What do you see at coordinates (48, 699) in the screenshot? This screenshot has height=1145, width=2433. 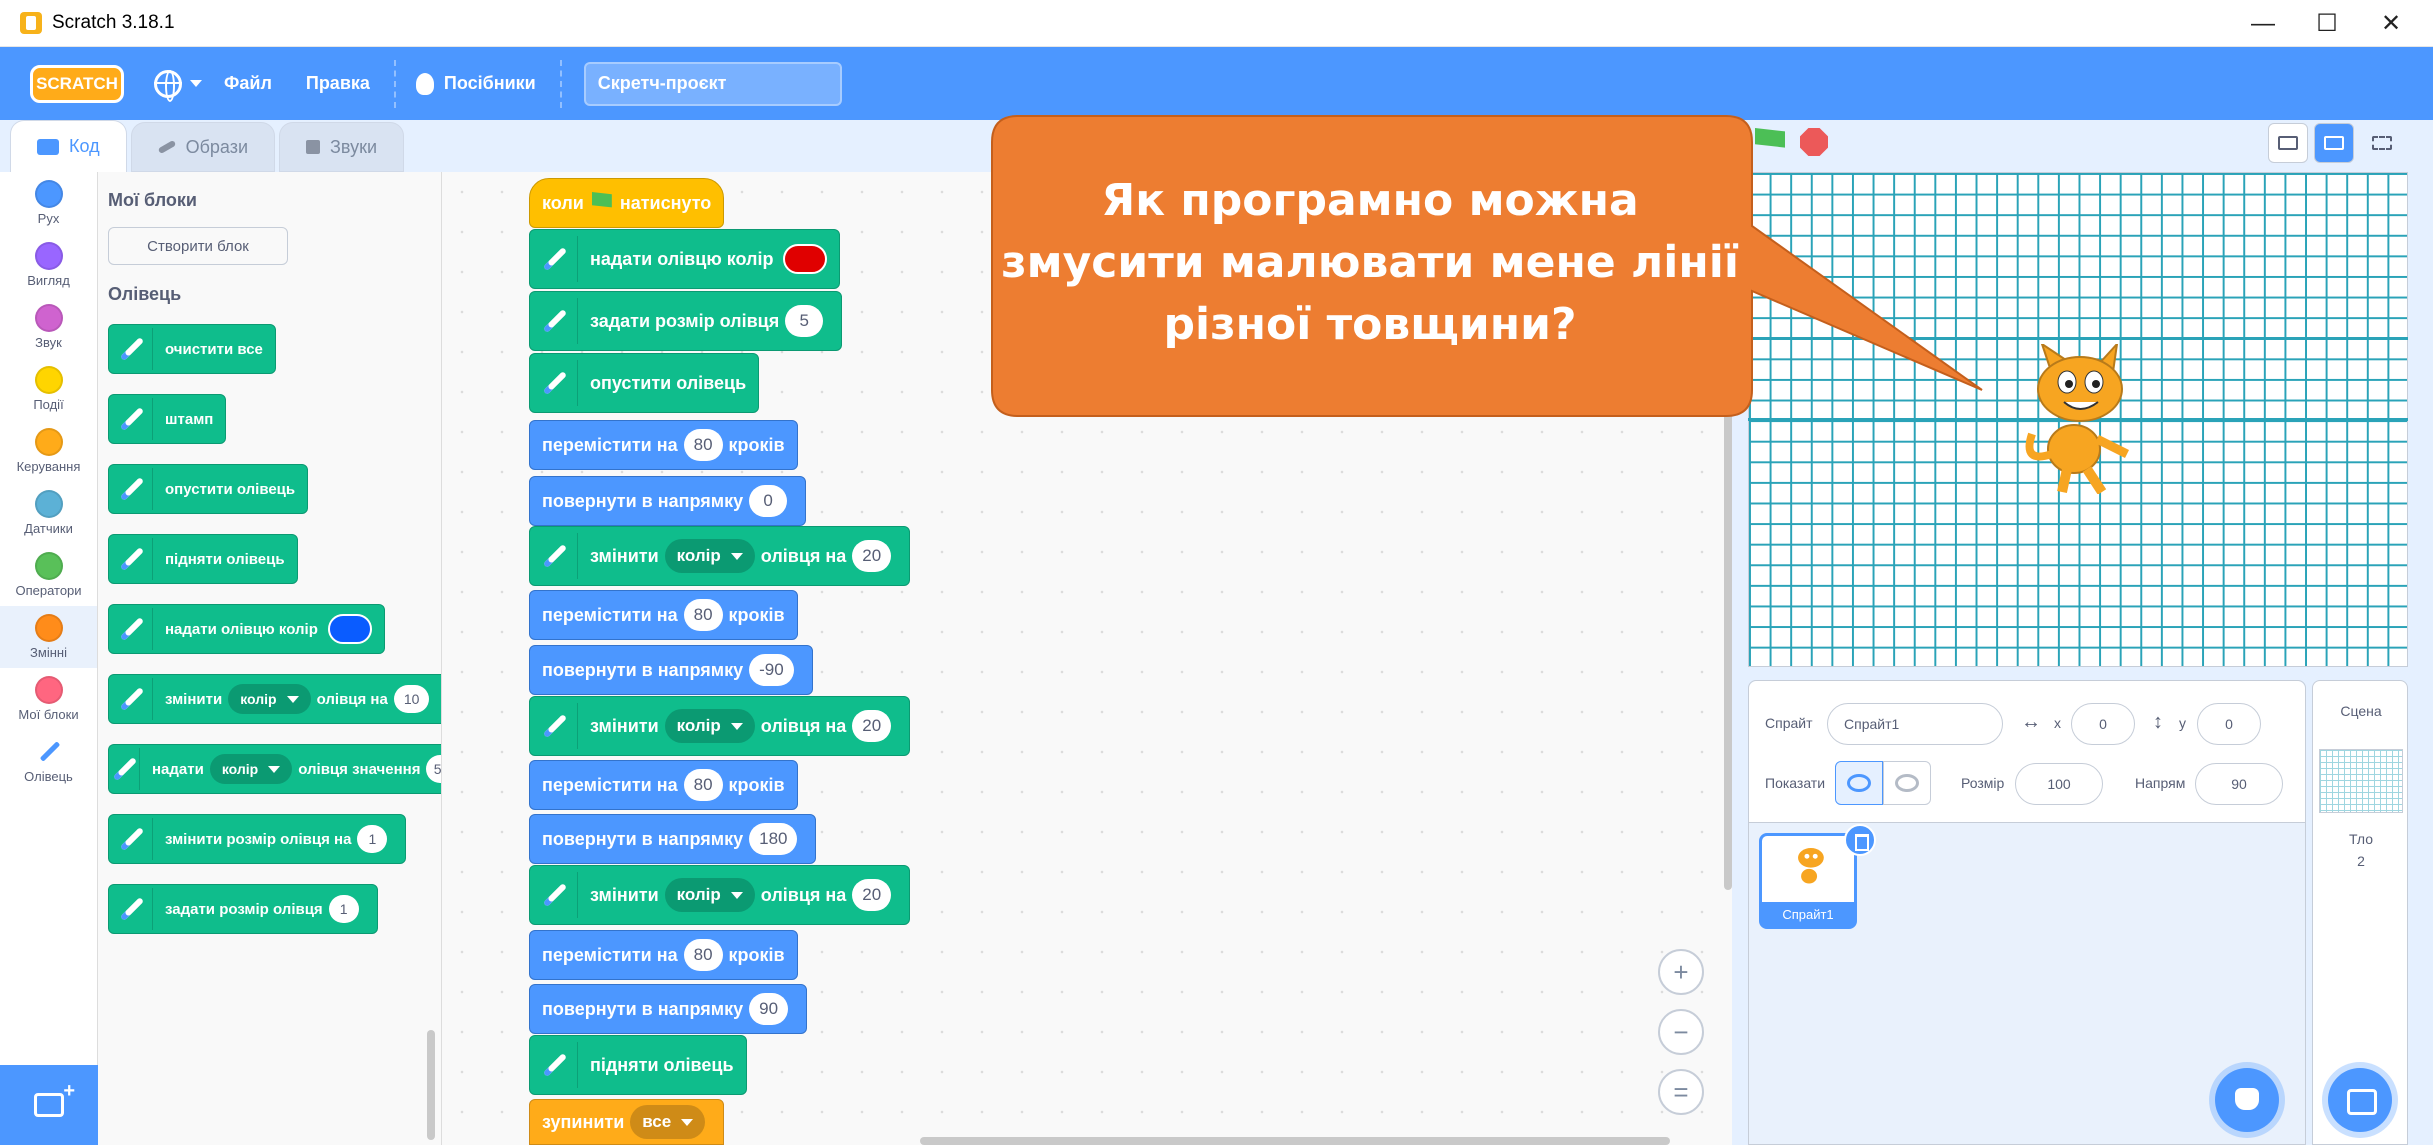 I see `category-my-blocks: Мої блоки` at bounding box center [48, 699].